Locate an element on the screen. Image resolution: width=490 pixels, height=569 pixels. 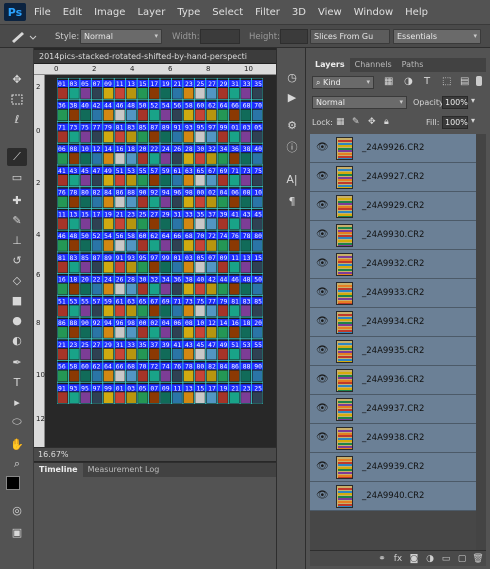
history-brush-icon: ↺ is located at coordinates (17, 260).